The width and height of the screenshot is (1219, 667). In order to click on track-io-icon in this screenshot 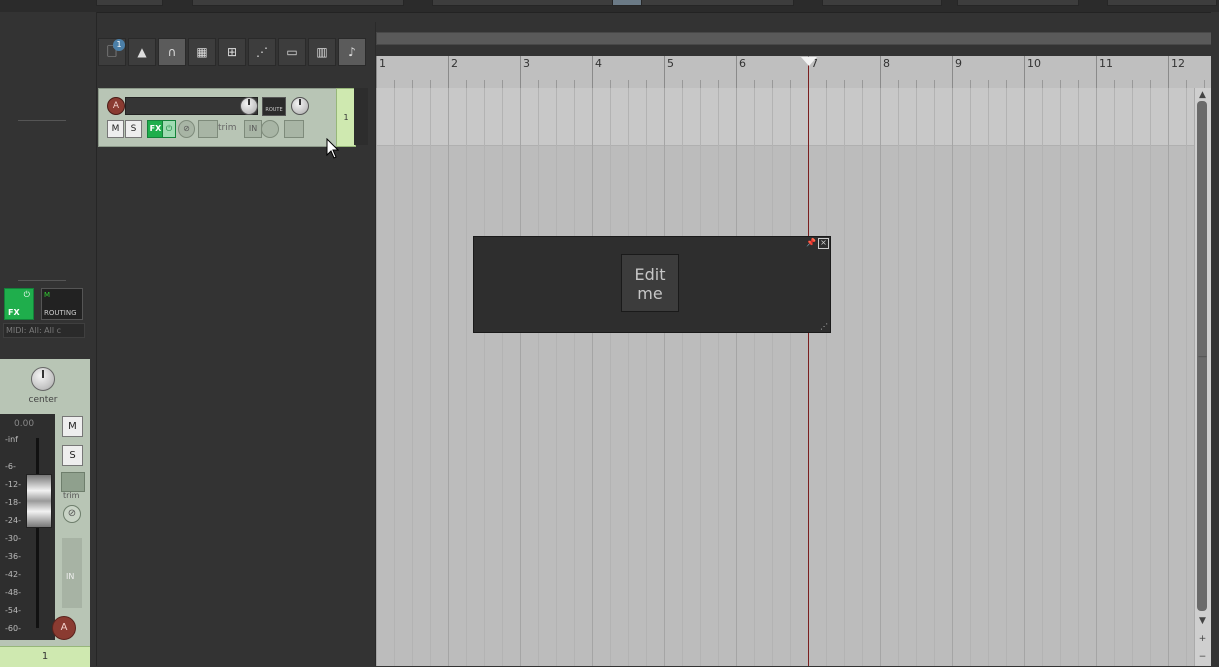, I will do `click(294, 129)`.